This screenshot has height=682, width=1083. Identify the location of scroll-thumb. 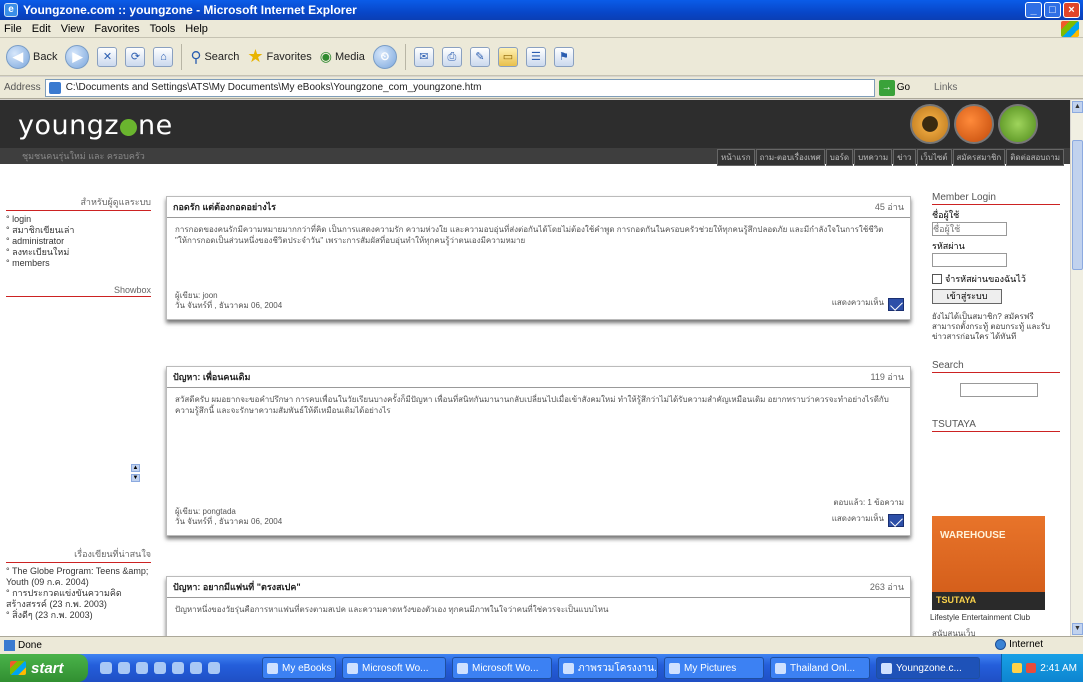
(1077, 205).